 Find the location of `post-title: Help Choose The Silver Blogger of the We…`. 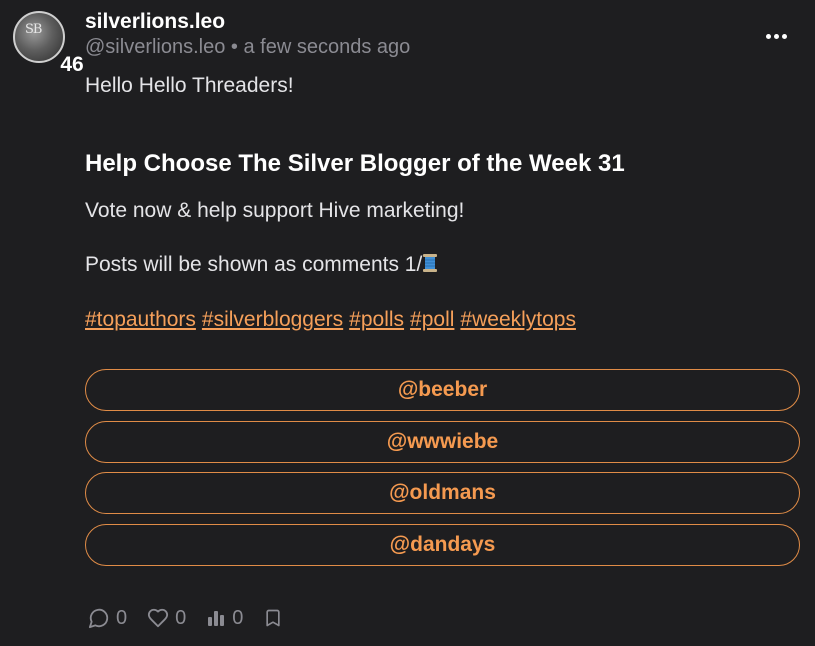

post-title: Help Choose The Silver Blogger of the We… is located at coordinates (355, 163).